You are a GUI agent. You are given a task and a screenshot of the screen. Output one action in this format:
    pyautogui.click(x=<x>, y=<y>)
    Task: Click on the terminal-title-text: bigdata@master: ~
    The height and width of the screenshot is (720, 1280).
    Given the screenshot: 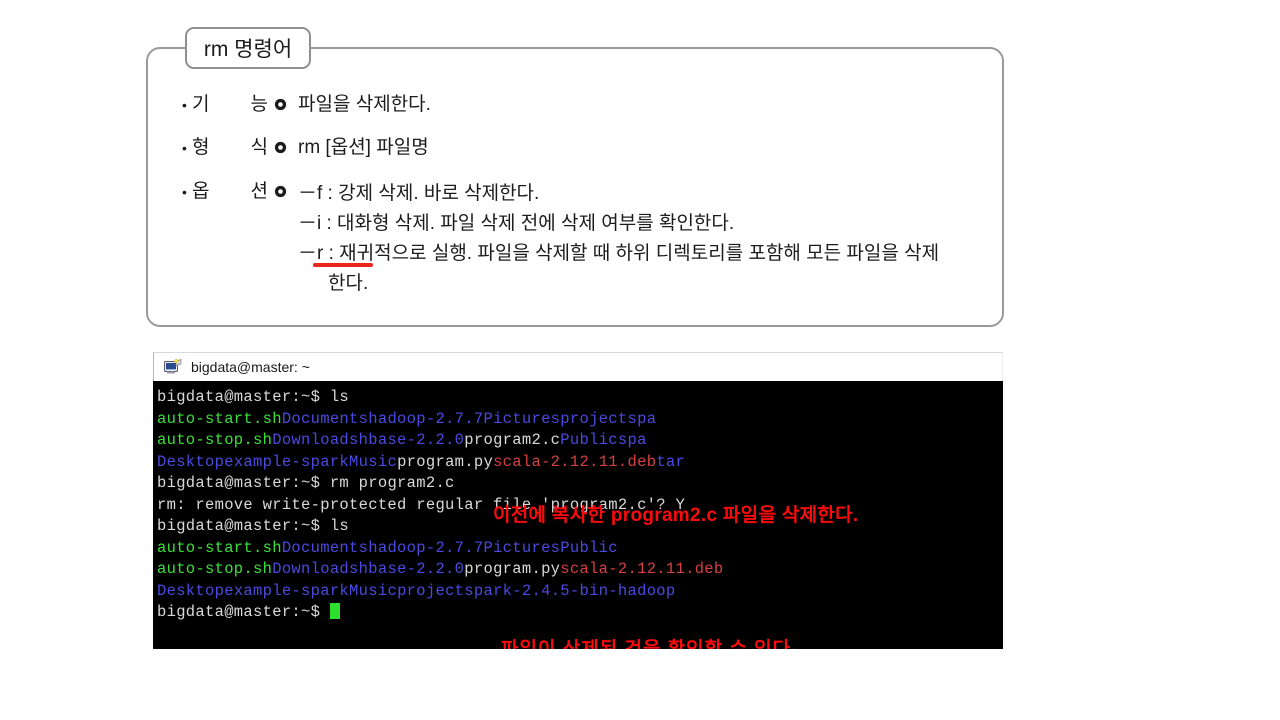 What is the action you would take?
    pyautogui.click(x=250, y=367)
    